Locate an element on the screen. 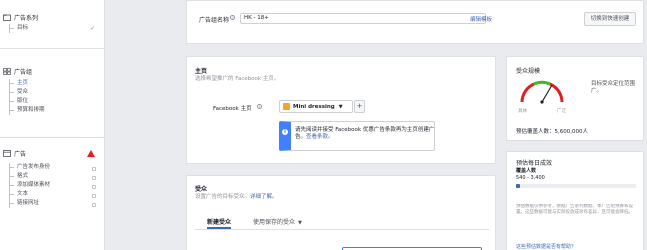 The height and width of the screenshot is (250, 647). sidebar-item-page: 主页 is located at coordinates (27, 83).